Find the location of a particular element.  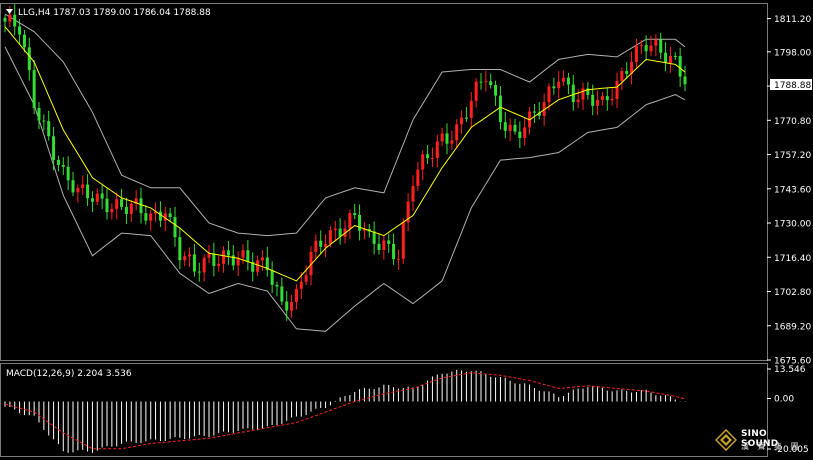

price-tick-label: 1798.00 is located at coordinates (792, 53).